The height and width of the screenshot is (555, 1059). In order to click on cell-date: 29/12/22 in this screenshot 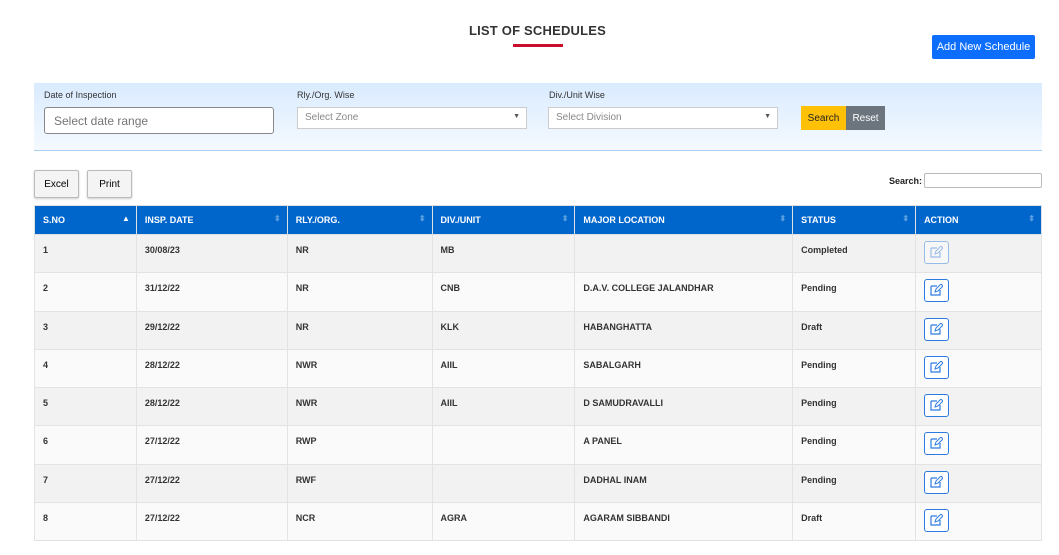, I will do `click(211, 330)`.